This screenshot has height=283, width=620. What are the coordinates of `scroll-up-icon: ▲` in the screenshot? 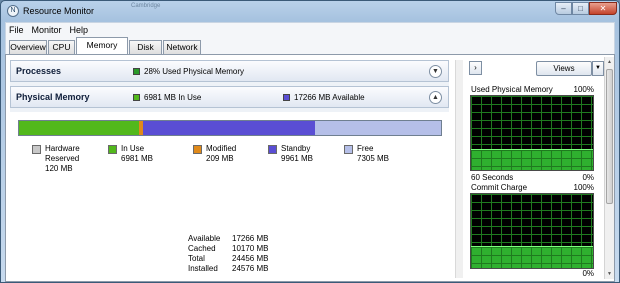 It's located at (609, 62).